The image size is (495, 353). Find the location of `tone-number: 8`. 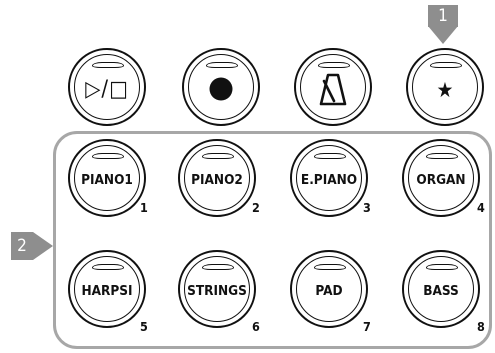

tone-number: 8 is located at coordinates (481, 326).